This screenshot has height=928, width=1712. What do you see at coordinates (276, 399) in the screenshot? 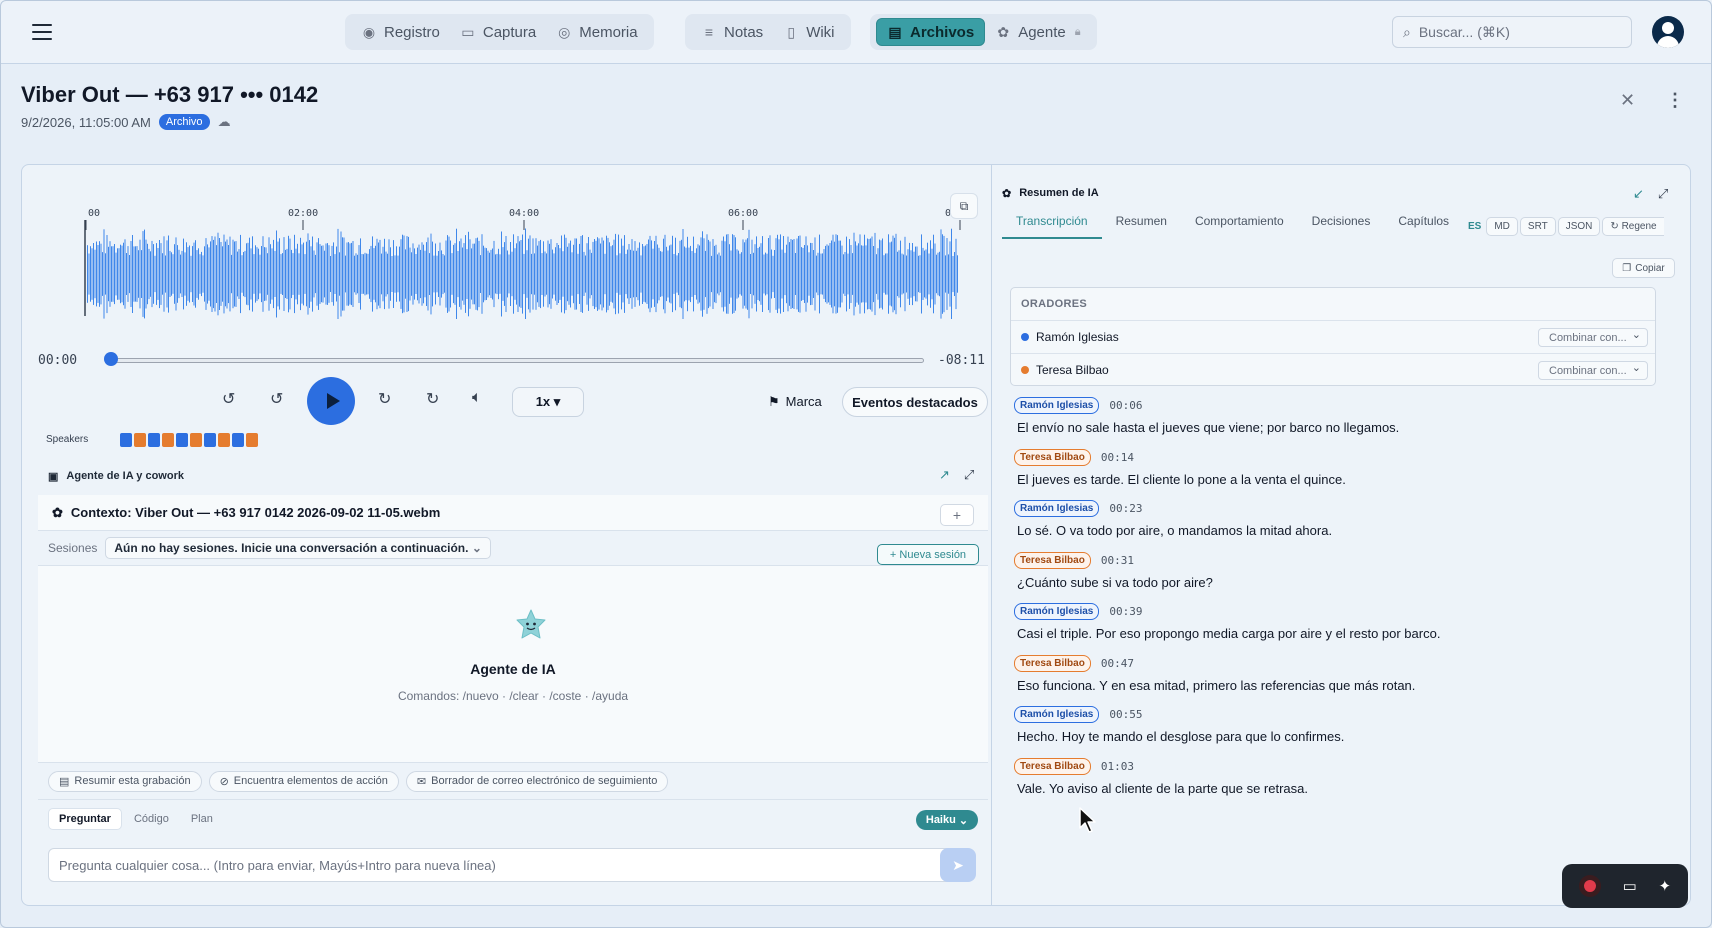
I see `skip-back-icon: ↺` at bounding box center [276, 399].